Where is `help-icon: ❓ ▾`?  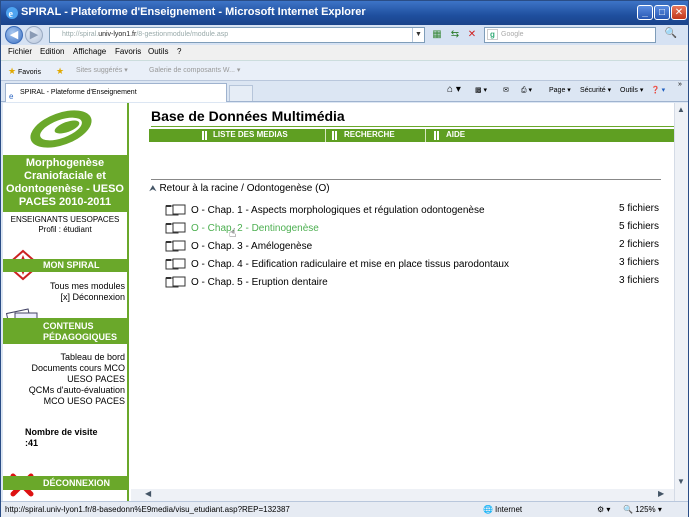
help-icon: ❓ ▾ is located at coordinates (658, 90).